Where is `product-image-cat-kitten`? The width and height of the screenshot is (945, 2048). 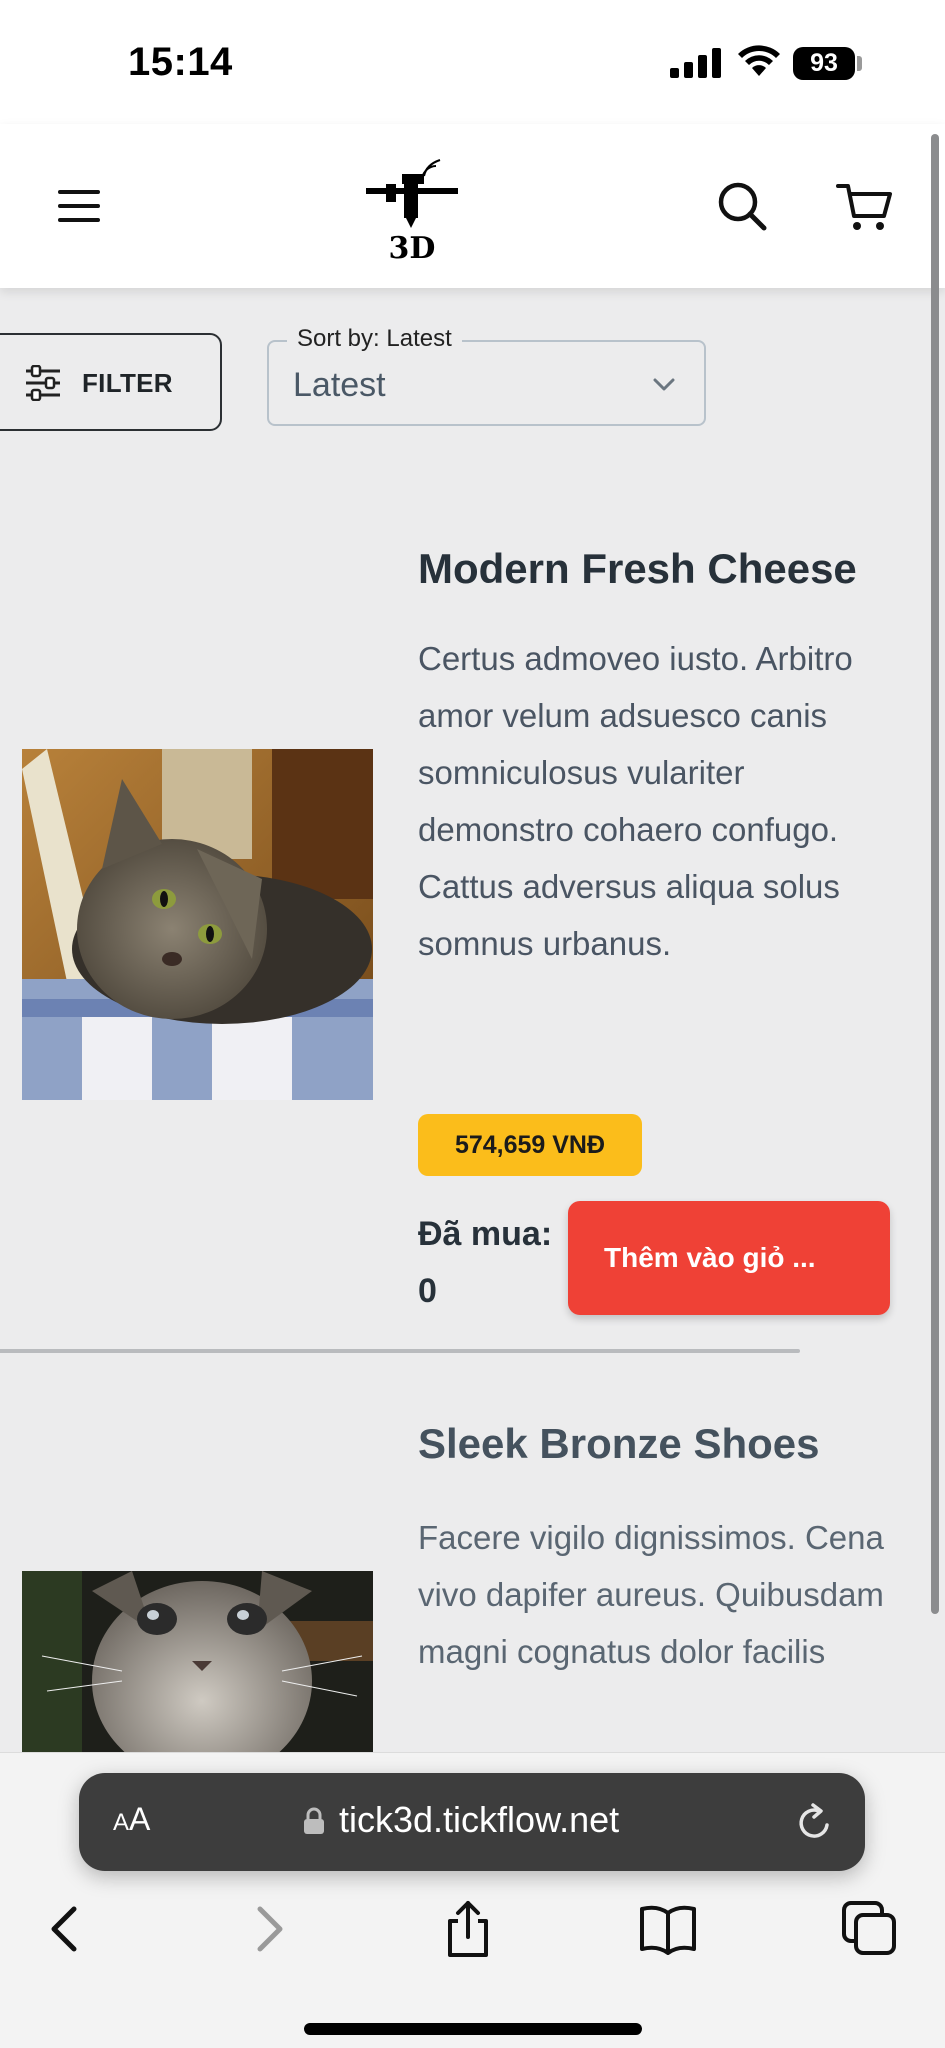 product-image-cat-kitten is located at coordinates (197, 1662).